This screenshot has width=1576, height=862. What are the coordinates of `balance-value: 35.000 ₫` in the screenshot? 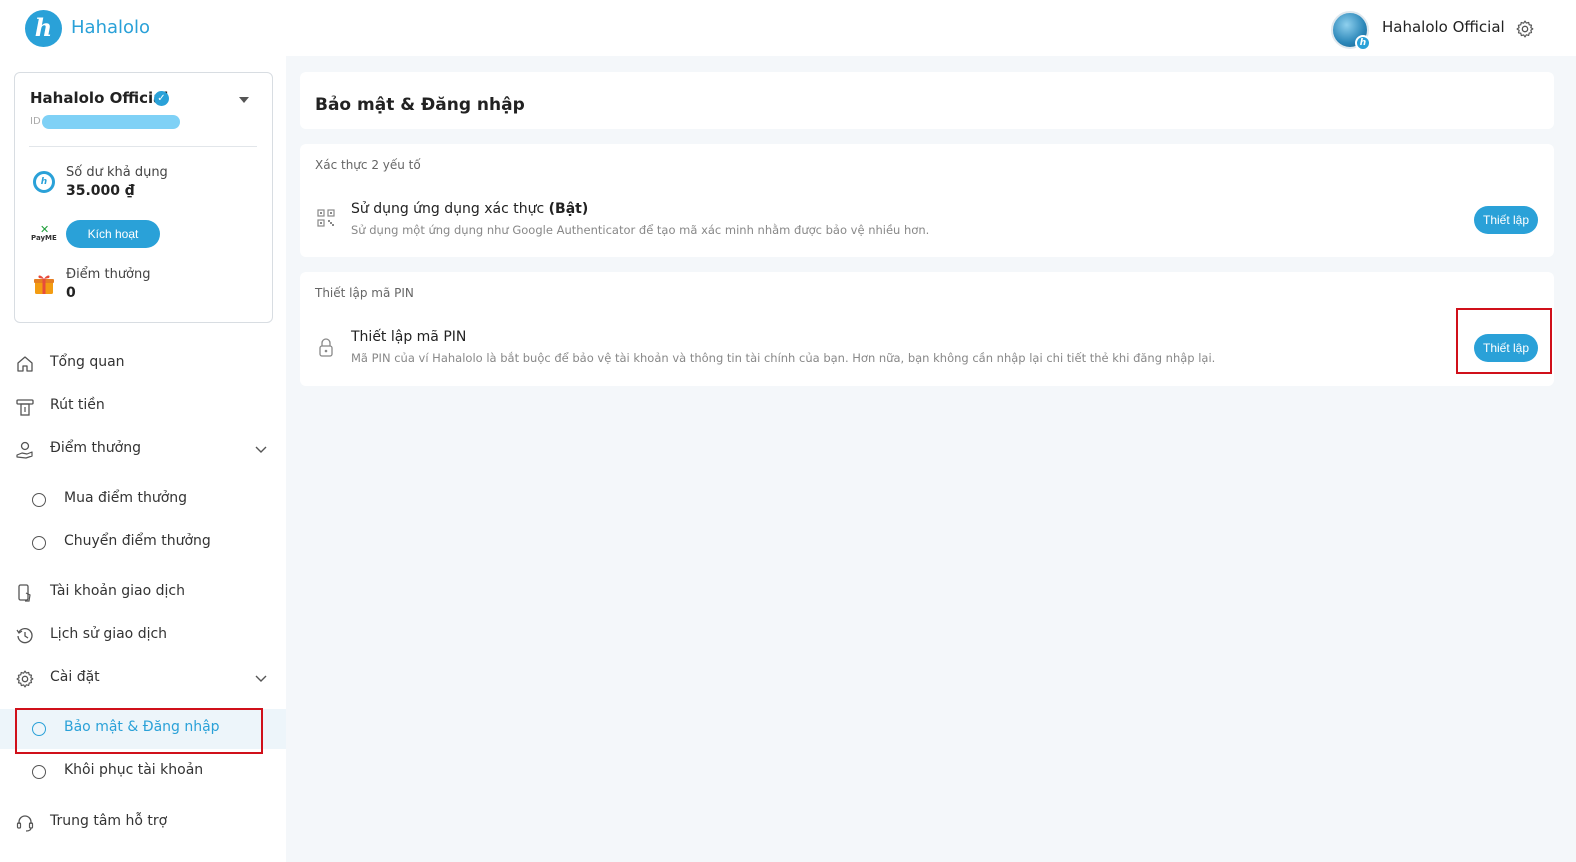 It's located at (100, 191).